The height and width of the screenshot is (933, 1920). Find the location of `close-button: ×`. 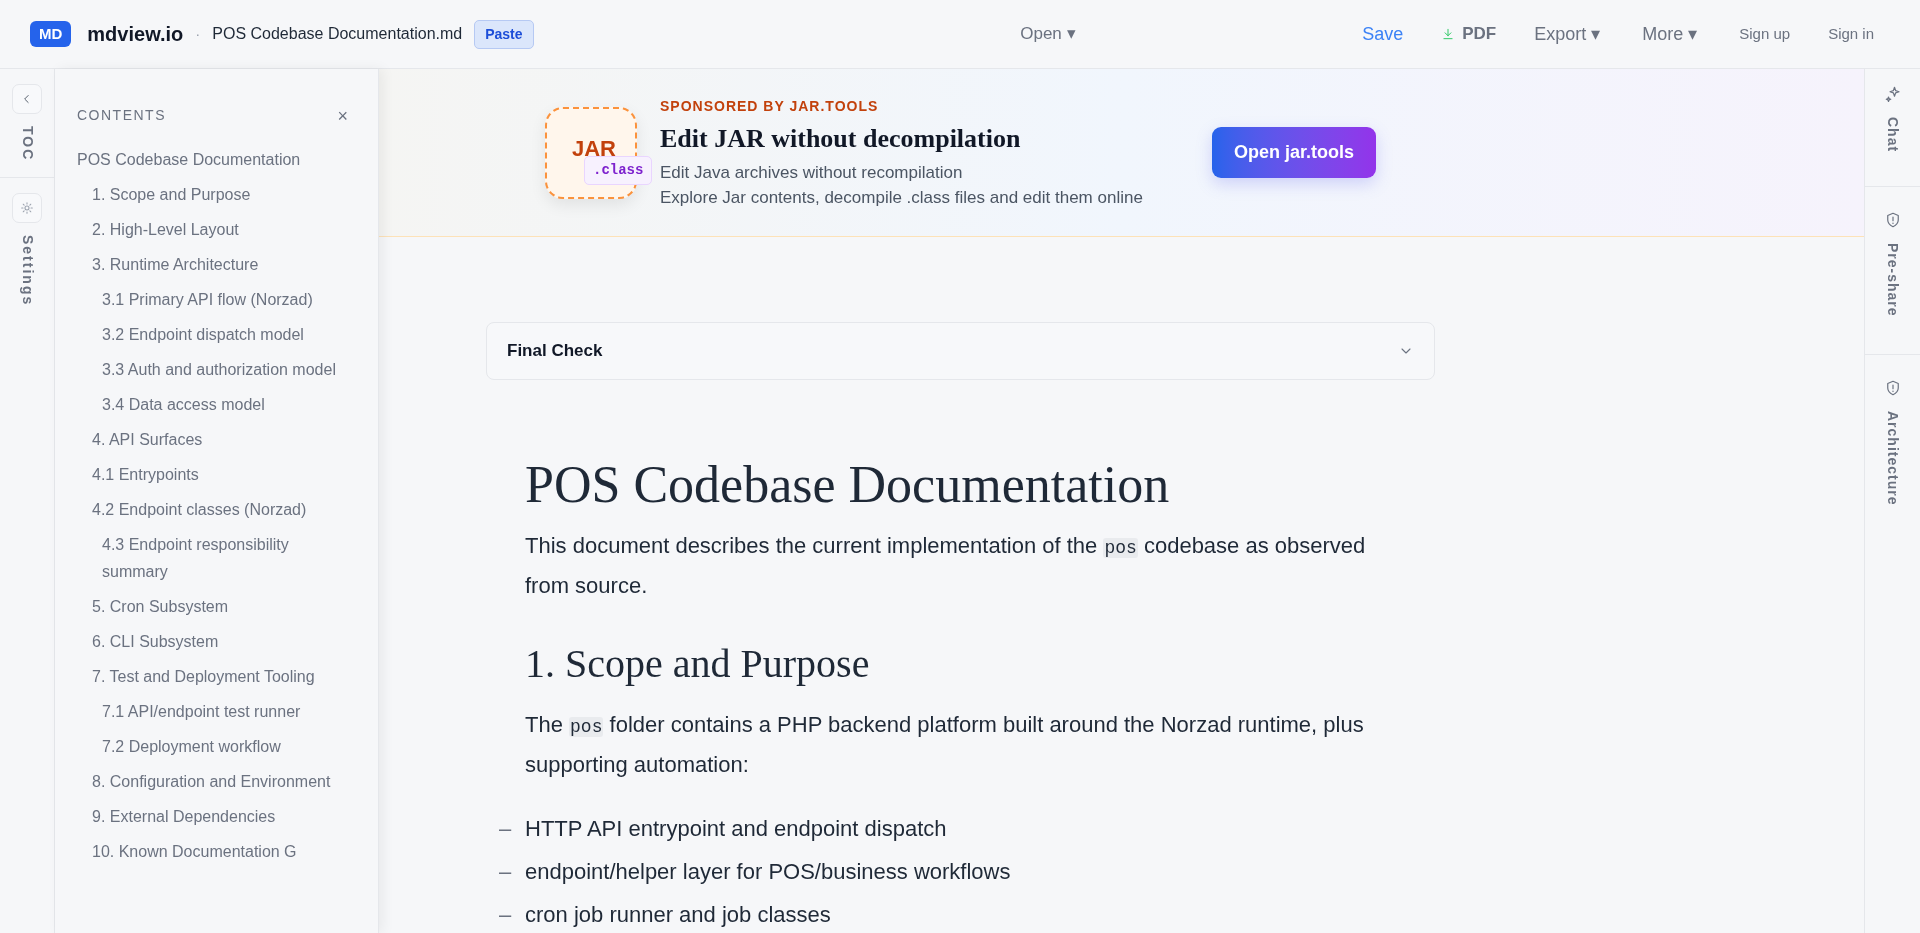

close-button: × is located at coordinates (342, 115).